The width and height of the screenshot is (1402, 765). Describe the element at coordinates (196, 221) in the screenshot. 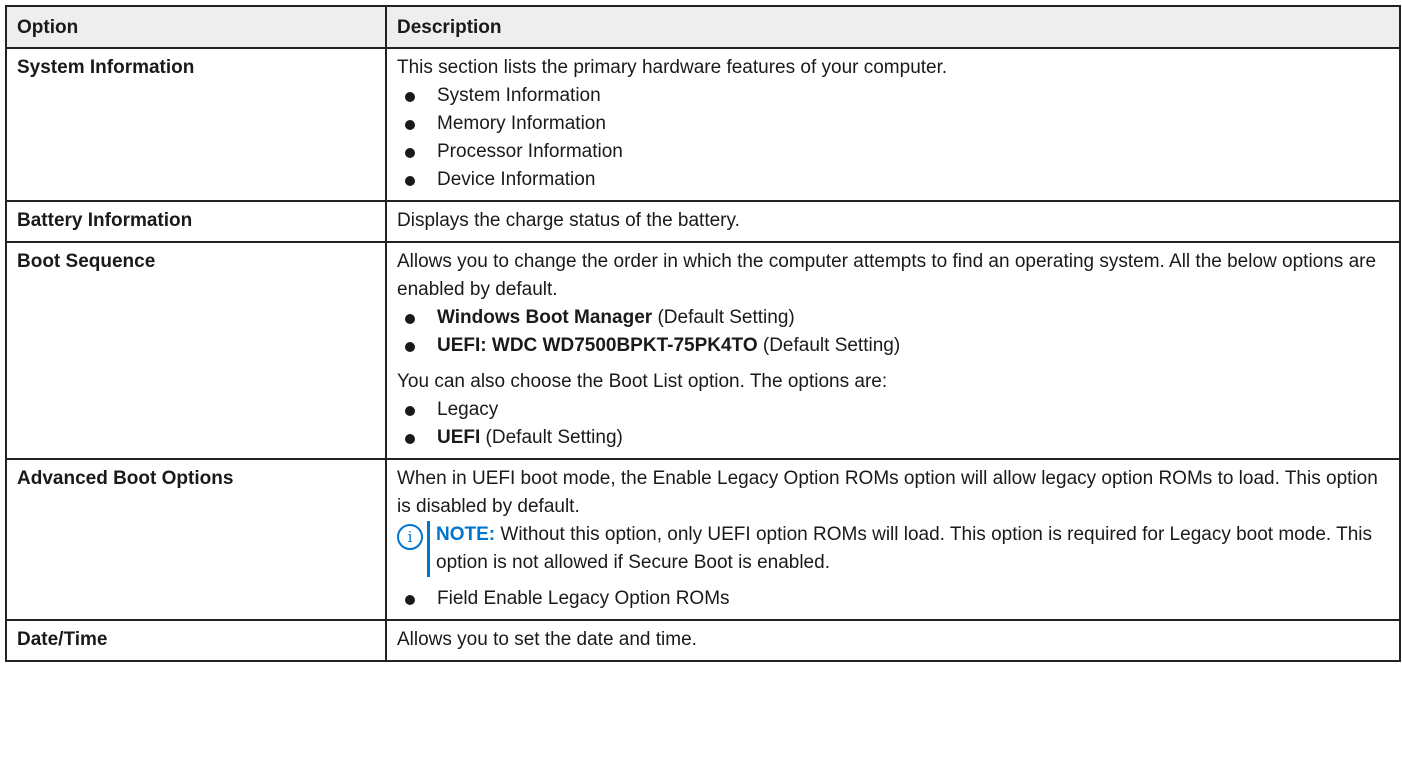

I see `option-name: Battery Information` at that location.